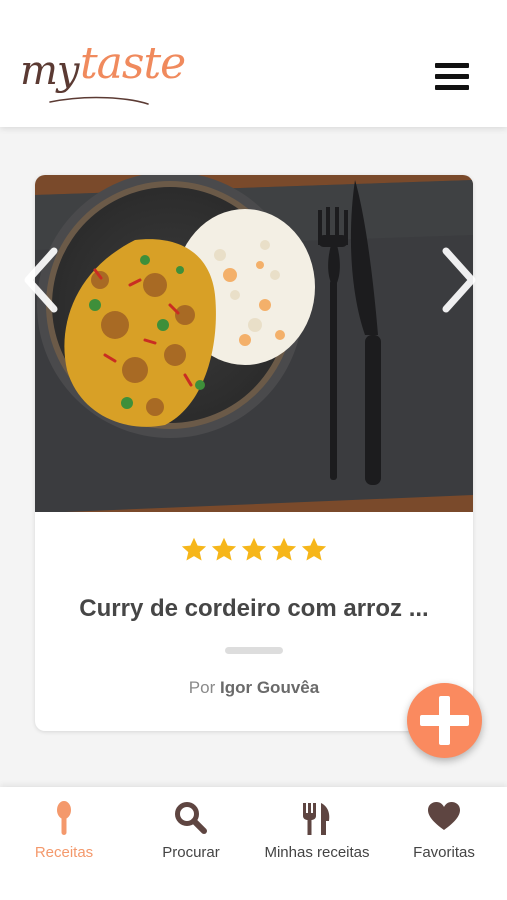  I want to click on nav-item-receitas: Receitas, so click(64, 843).